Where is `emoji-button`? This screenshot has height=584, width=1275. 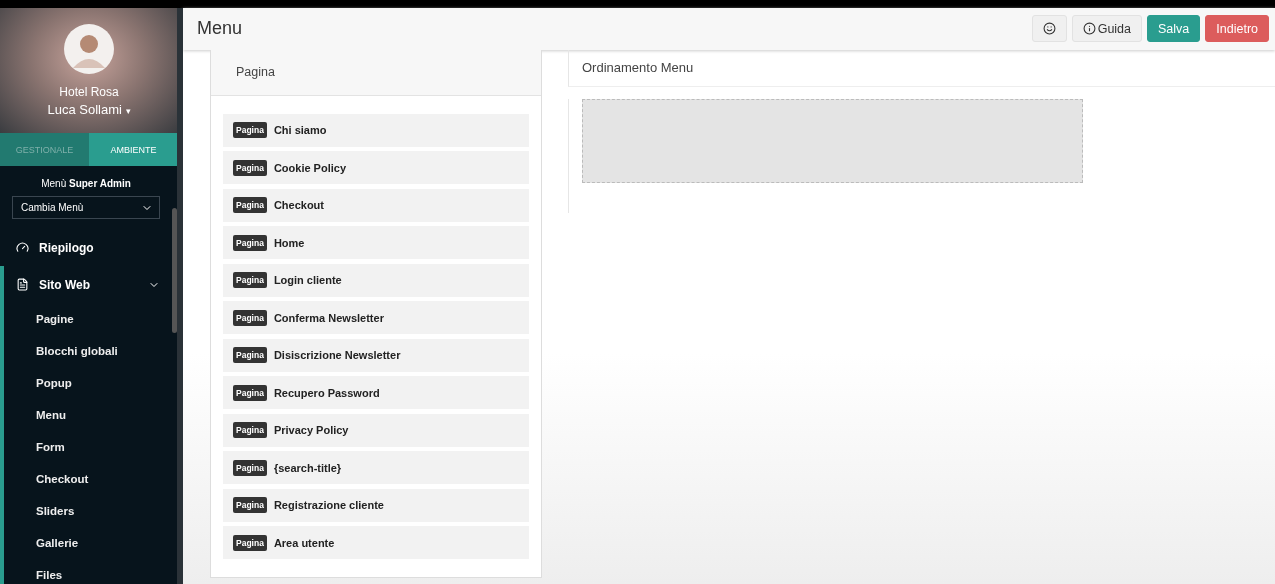 emoji-button is located at coordinates (1049, 29).